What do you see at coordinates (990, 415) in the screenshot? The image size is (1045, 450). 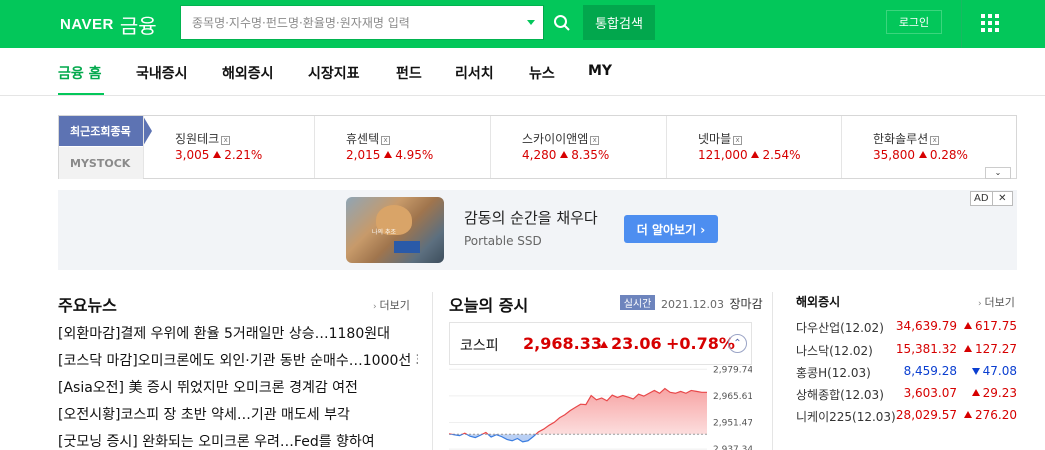 I see `index-change-wrap: 276.20` at bounding box center [990, 415].